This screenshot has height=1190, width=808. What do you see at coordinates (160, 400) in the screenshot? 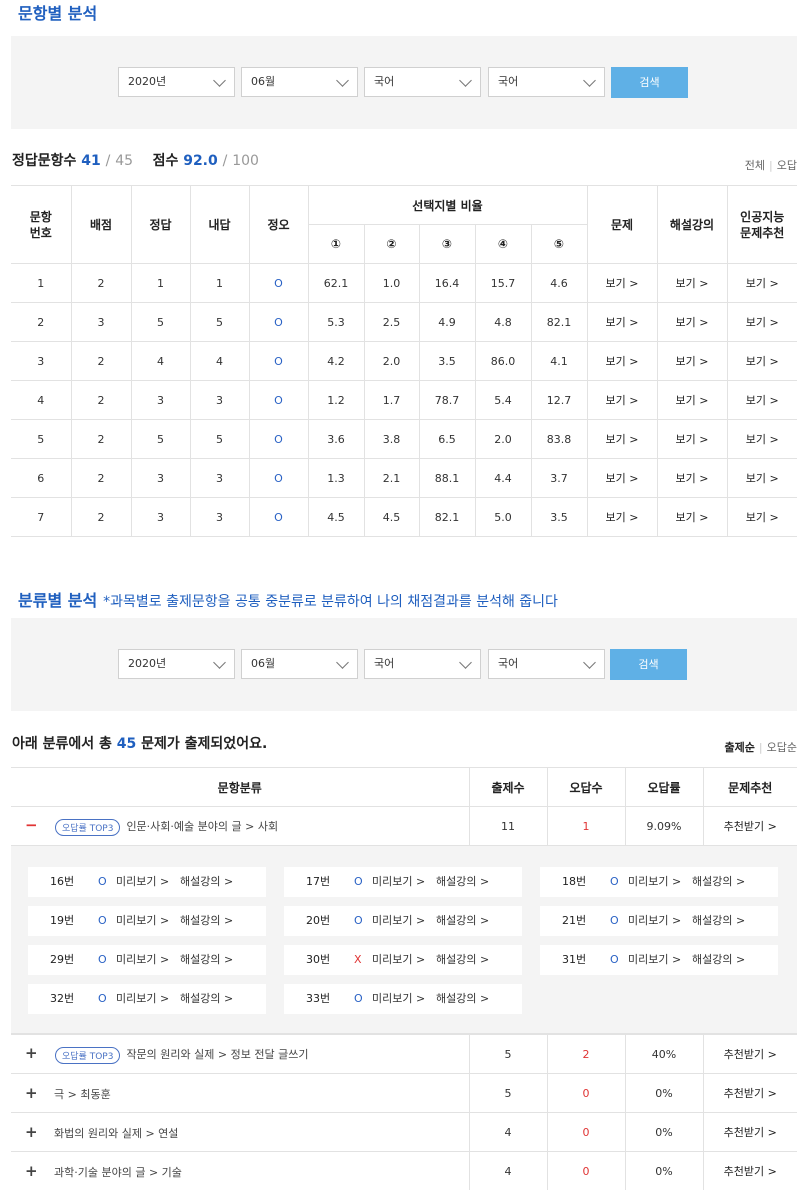
I see `correct-answer: 3` at bounding box center [160, 400].